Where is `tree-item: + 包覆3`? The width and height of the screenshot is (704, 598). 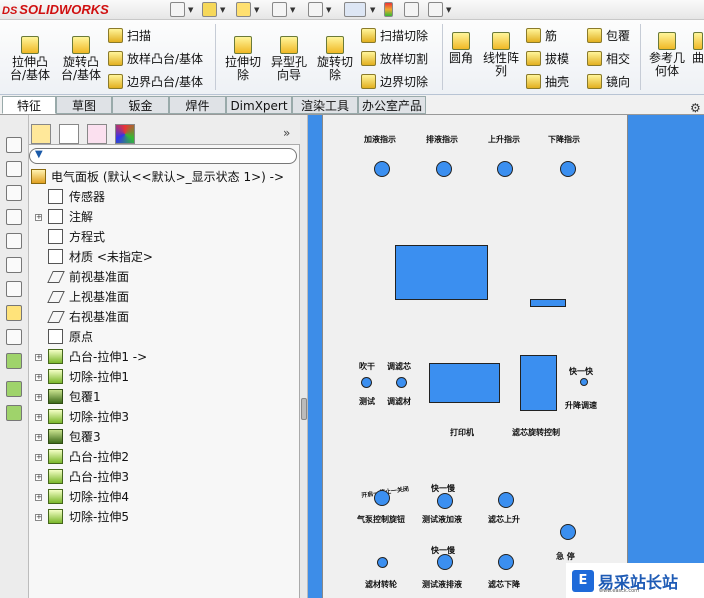
tree-item: + 包覆3 is located at coordinates (164, 437).